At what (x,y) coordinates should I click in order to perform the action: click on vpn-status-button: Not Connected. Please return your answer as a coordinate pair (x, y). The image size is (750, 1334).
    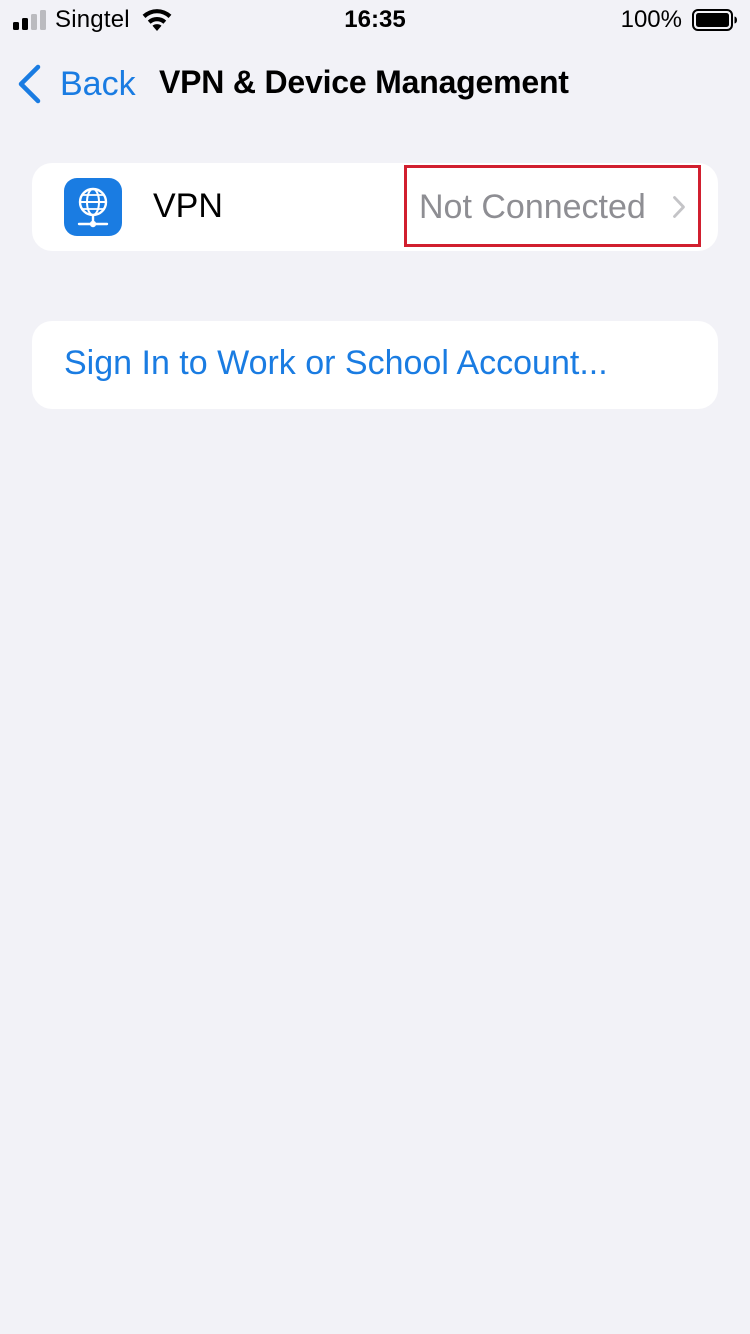
    Looking at the image, I should click on (552, 206).